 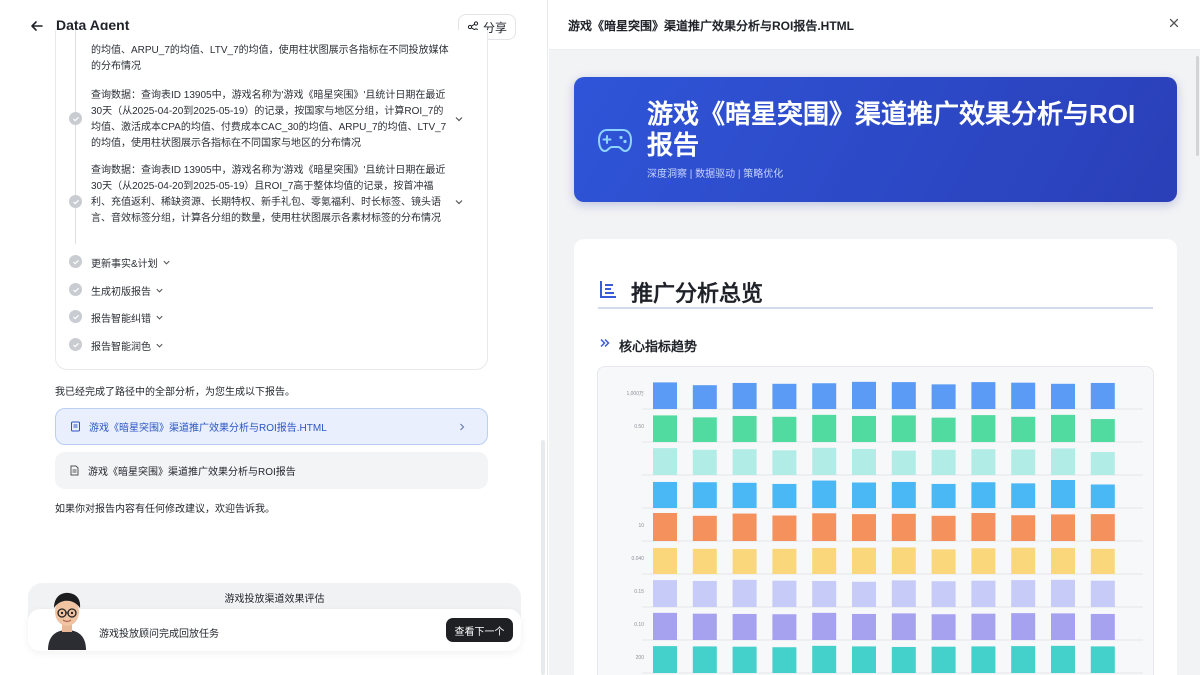 What do you see at coordinates (37, 26) in the screenshot?
I see `back-arrow-icon` at bounding box center [37, 26].